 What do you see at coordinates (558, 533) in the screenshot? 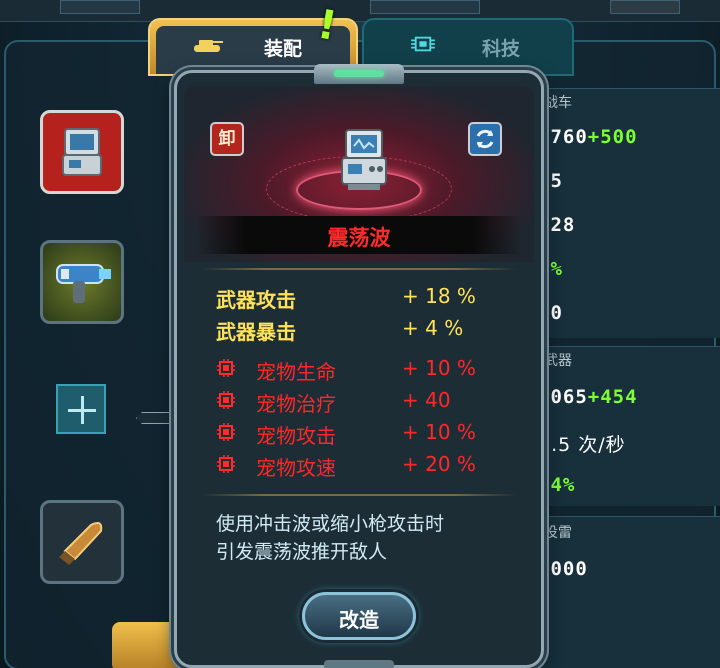
I see `mine-header: 投雷` at bounding box center [558, 533].